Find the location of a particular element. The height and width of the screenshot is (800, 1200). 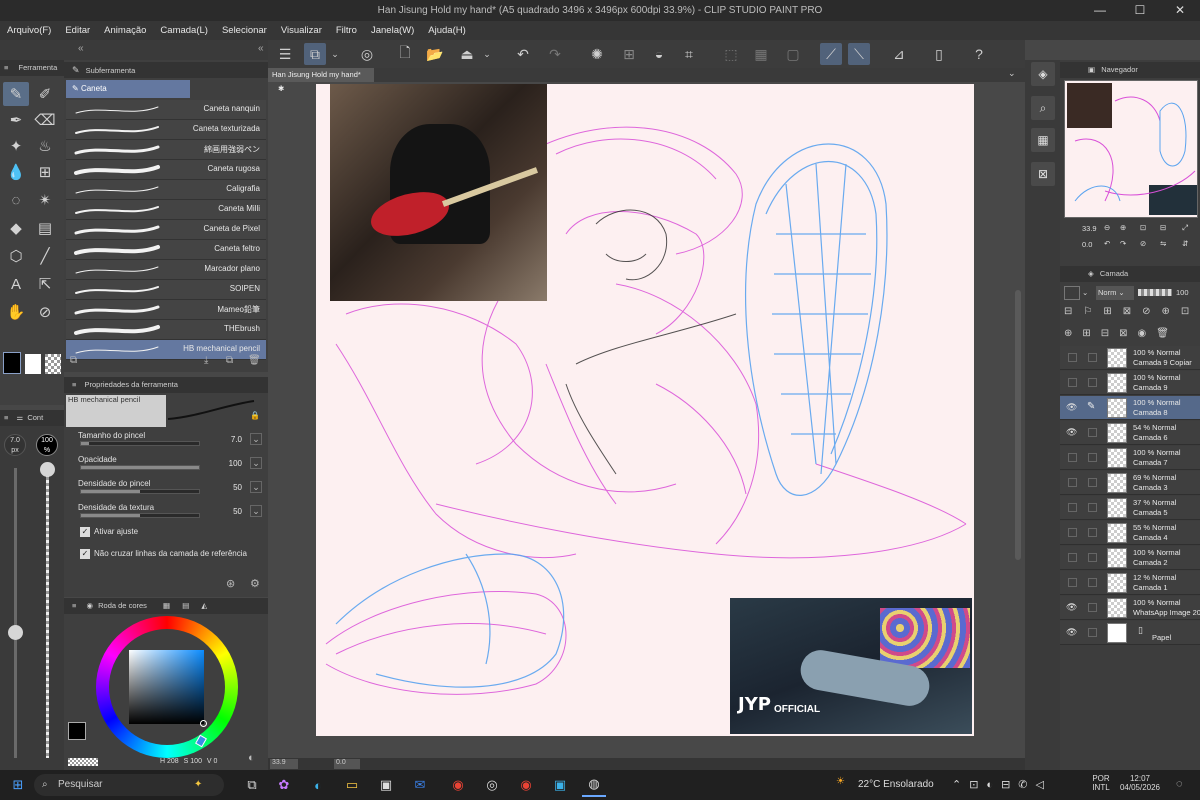

tab-menu-icon: ⌄ is located at coordinates (1012, 73).